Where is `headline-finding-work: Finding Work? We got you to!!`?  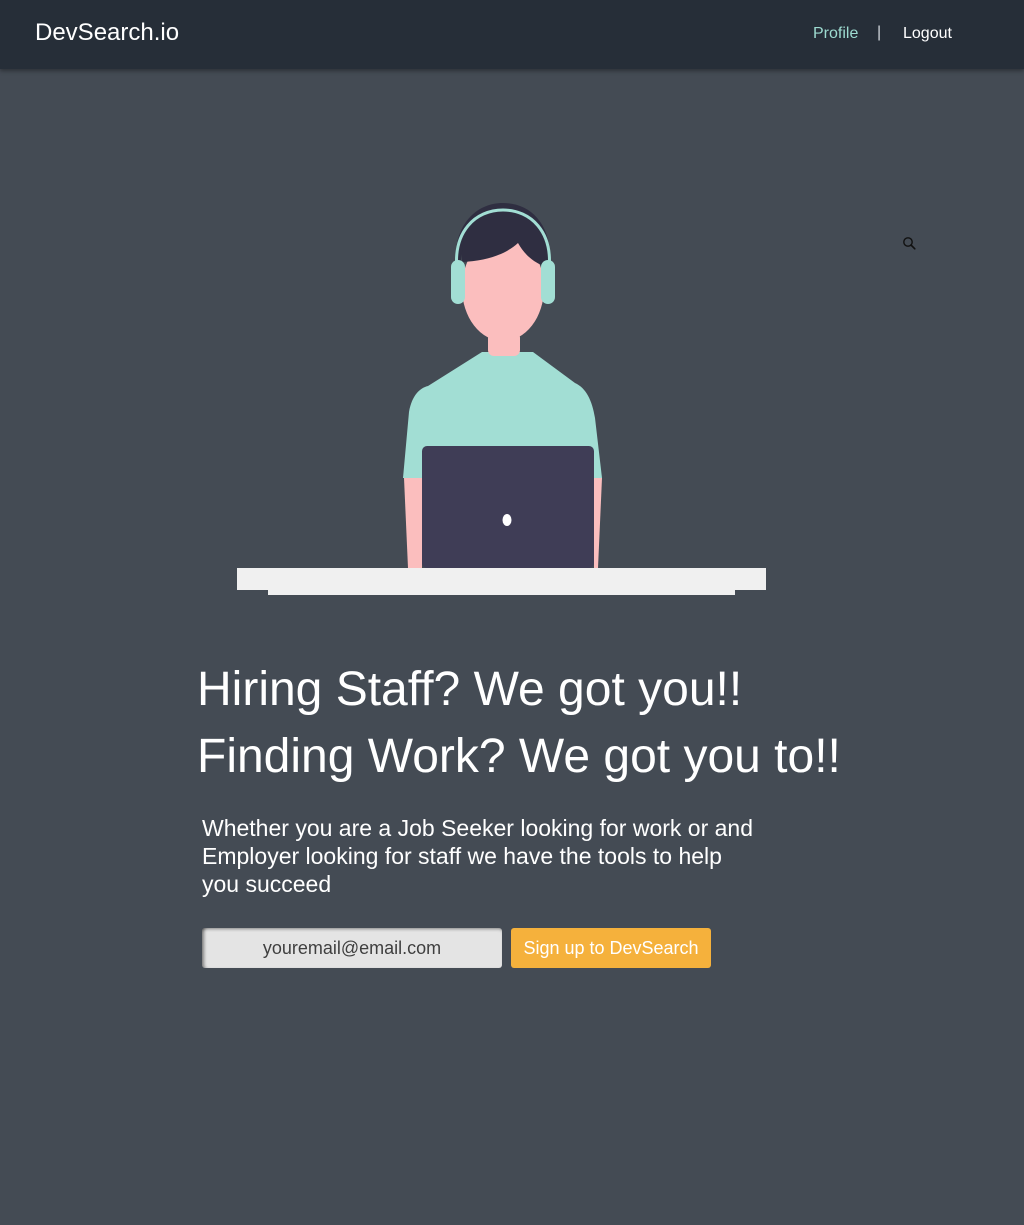 headline-finding-work: Finding Work? We got you to!! is located at coordinates (519, 756).